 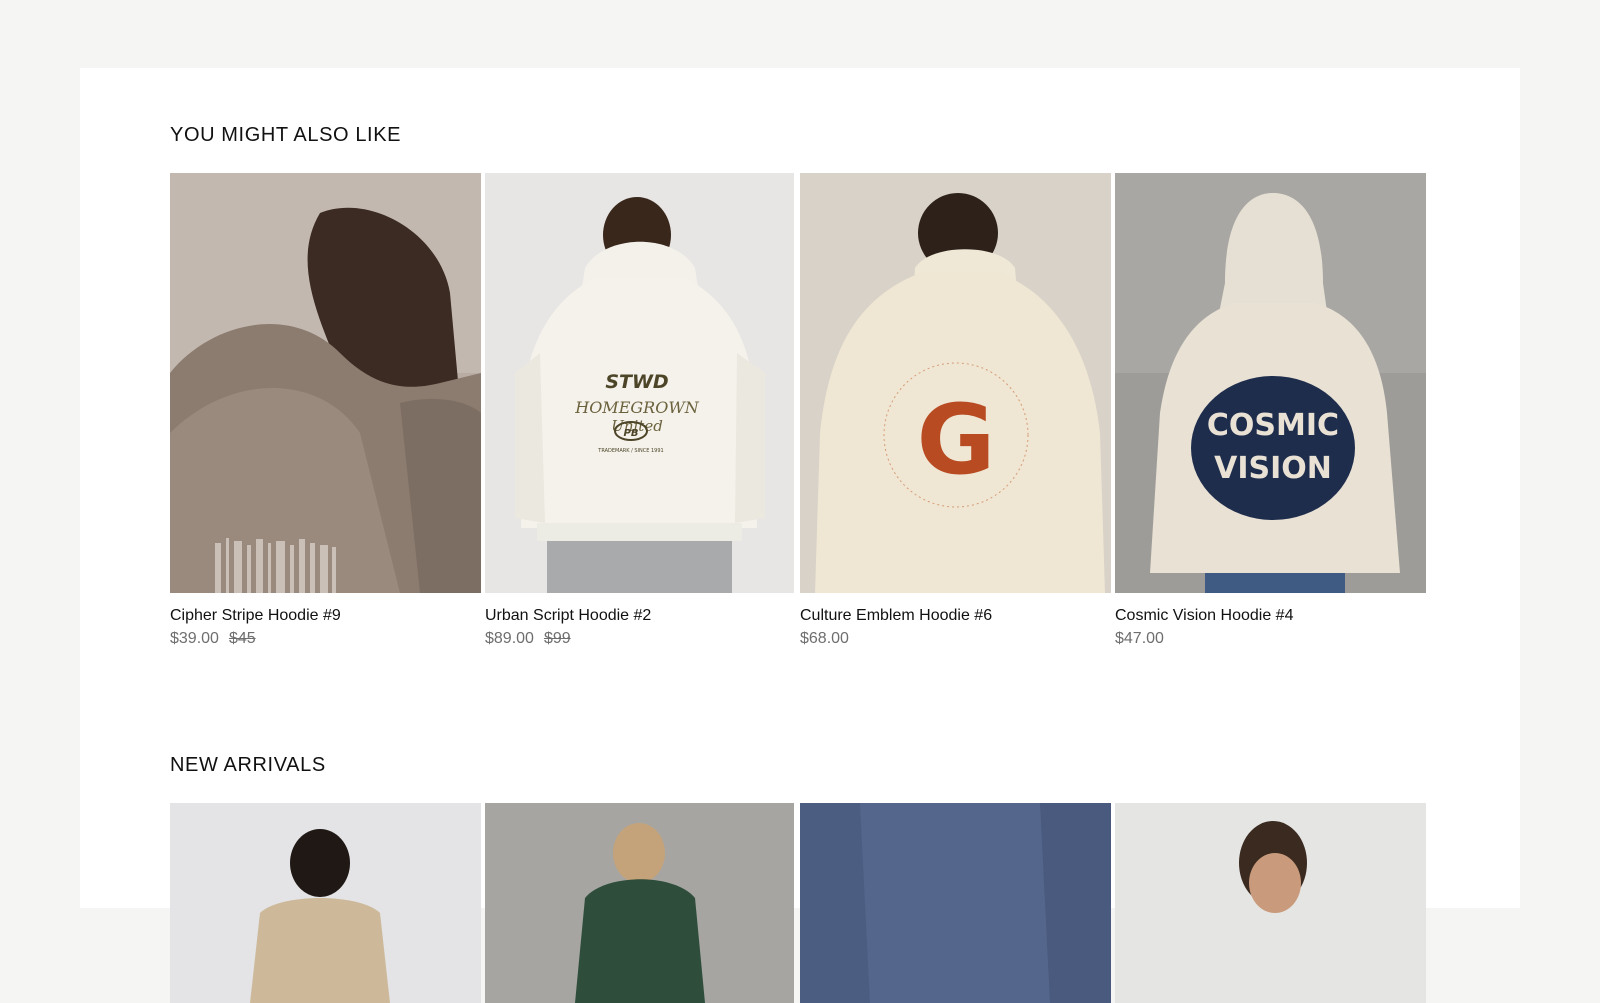 I want to click on product-price-row: $68.00, so click(x=955, y=639).